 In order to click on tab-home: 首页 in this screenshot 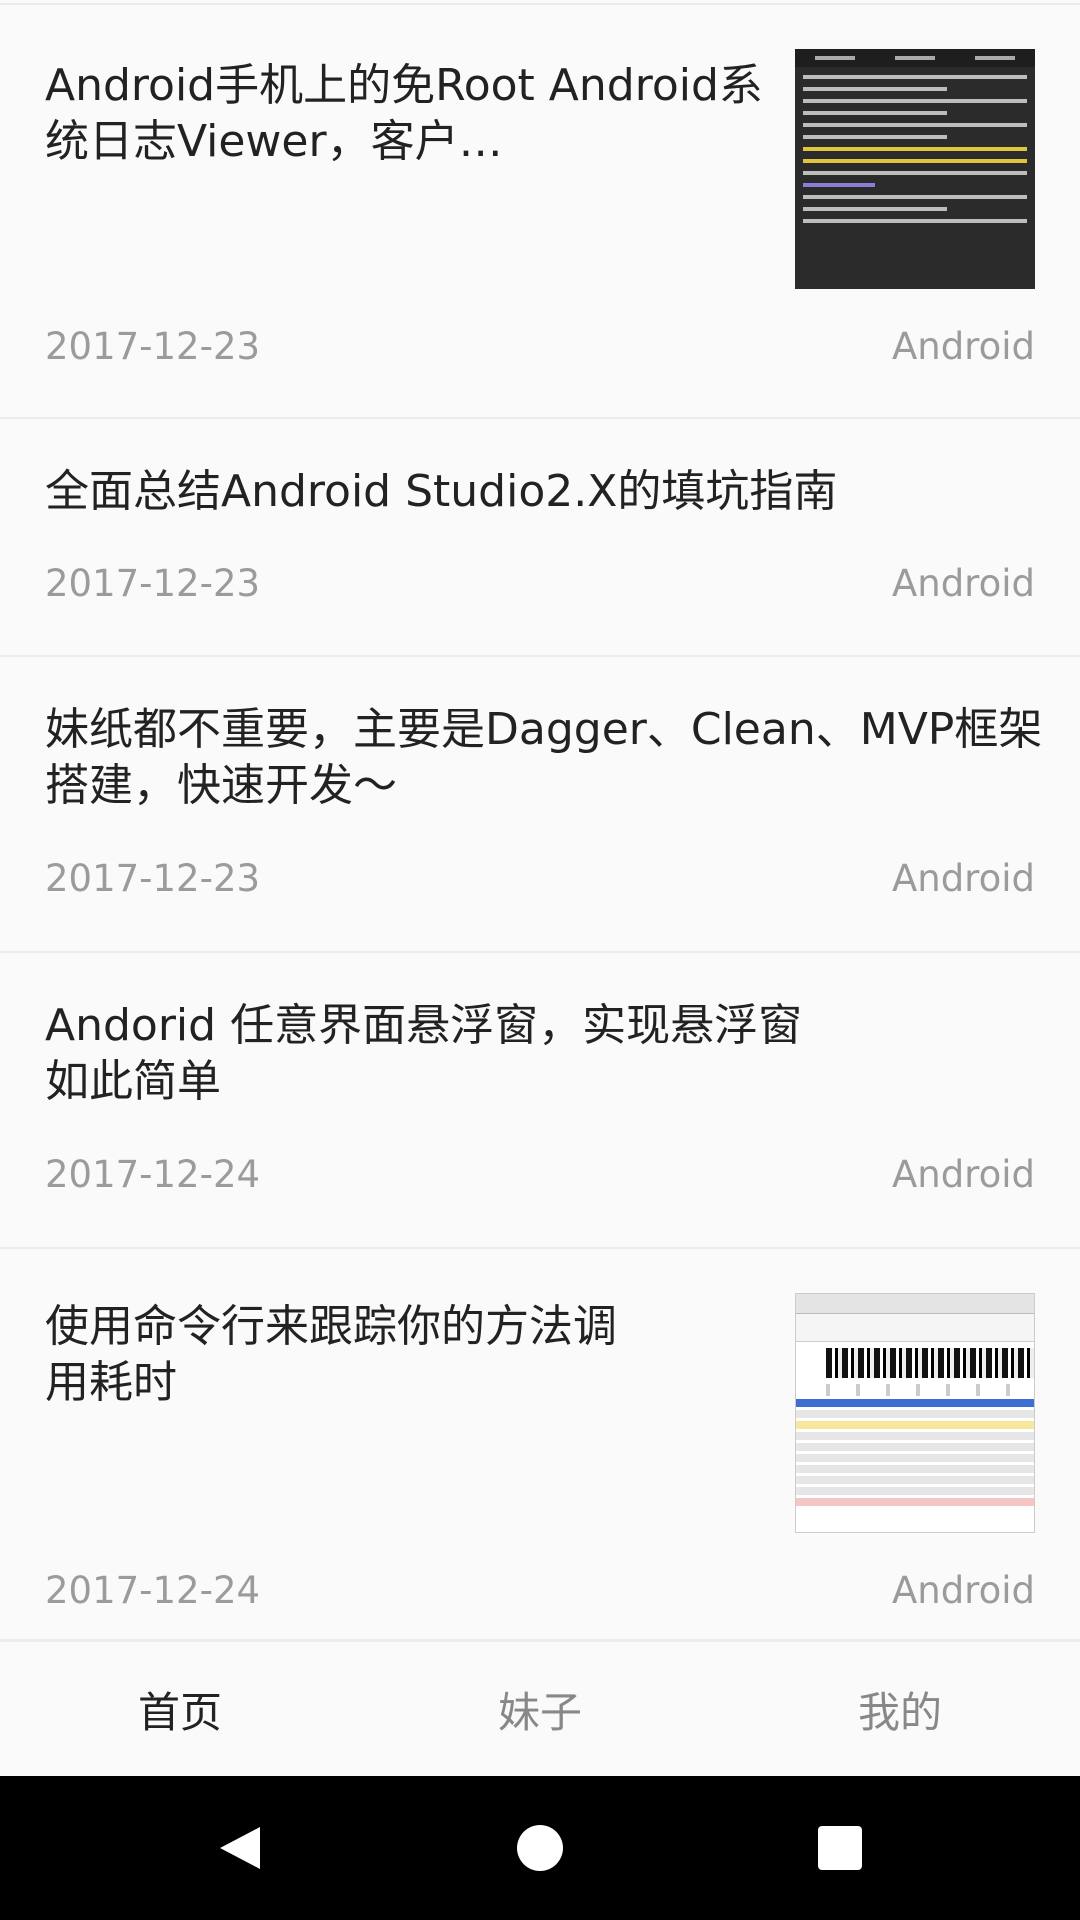, I will do `click(180, 1709)`.